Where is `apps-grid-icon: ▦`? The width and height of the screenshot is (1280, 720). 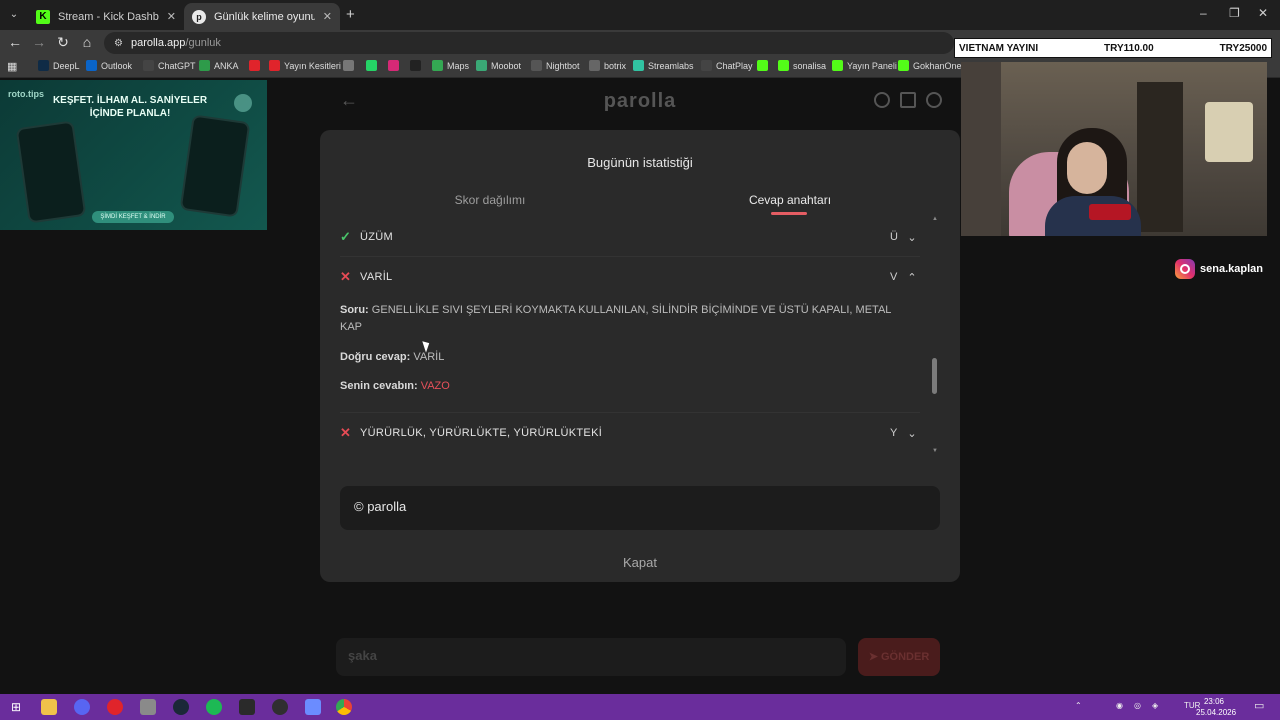
apps-grid-icon: ▦ is located at coordinates (12, 66).